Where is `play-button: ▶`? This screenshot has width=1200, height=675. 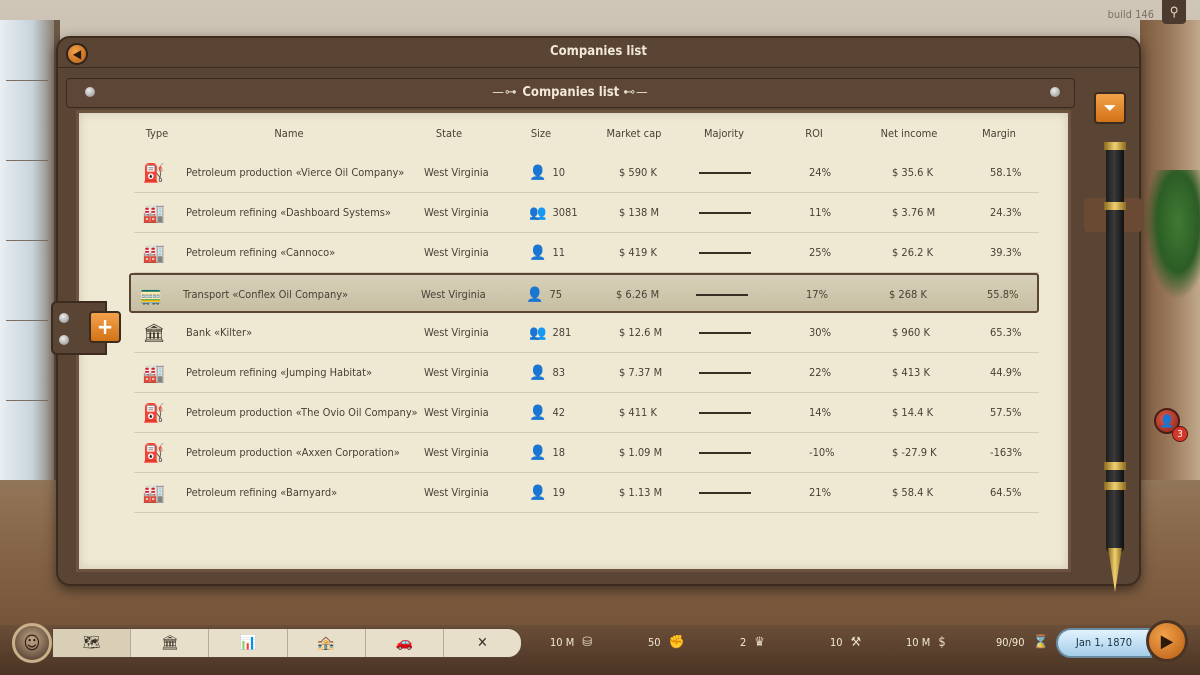 play-button: ▶ is located at coordinates (1167, 641).